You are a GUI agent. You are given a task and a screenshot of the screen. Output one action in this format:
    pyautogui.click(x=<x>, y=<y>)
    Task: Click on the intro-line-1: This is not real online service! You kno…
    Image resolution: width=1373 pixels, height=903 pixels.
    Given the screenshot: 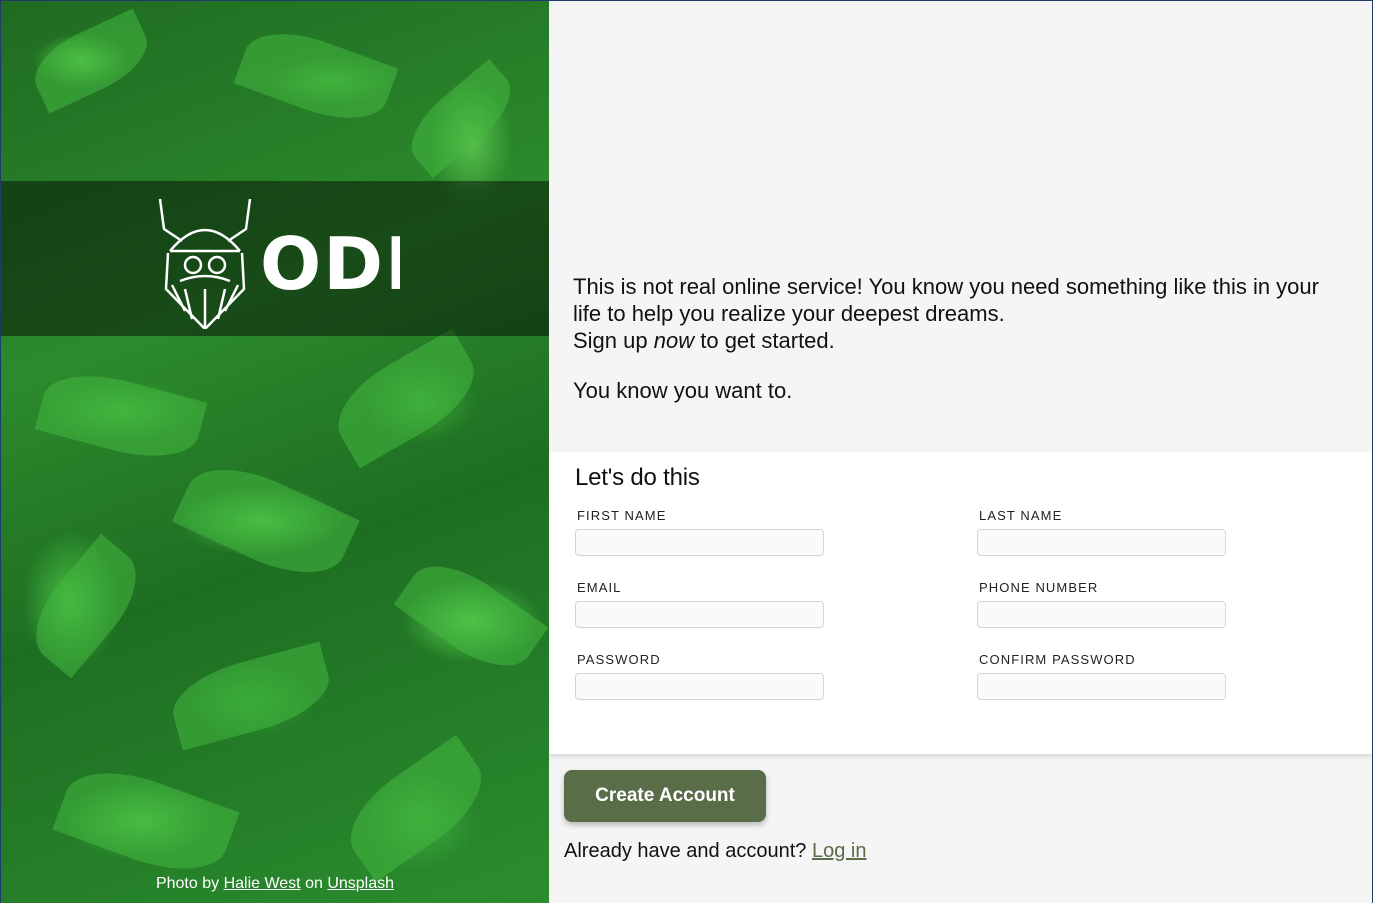 What is the action you would take?
    pyautogui.click(x=946, y=300)
    